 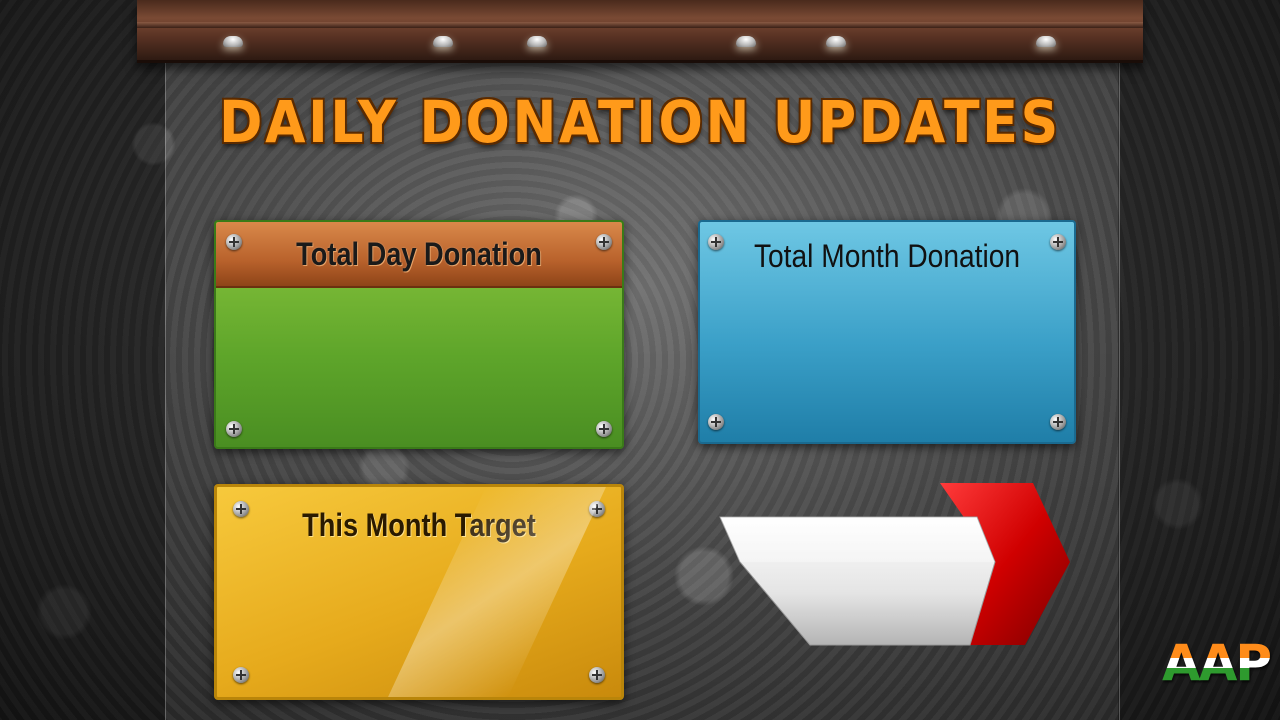 What do you see at coordinates (419, 334) in the screenshot?
I see `total-day-donation-panel: Total Day Donation` at bounding box center [419, 334].